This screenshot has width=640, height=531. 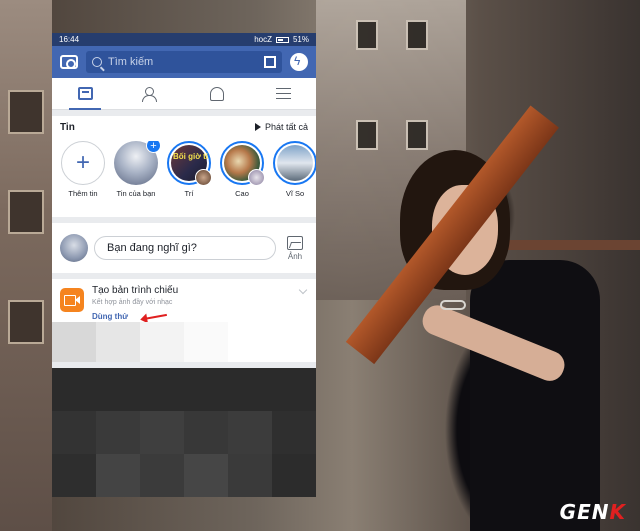 What do you see at coordinates (132, 302) in the screenshot?
I see `slideshow-subtitle: Kết hợp ảnh đầy với nhạc` at bounding box center [132, 302].